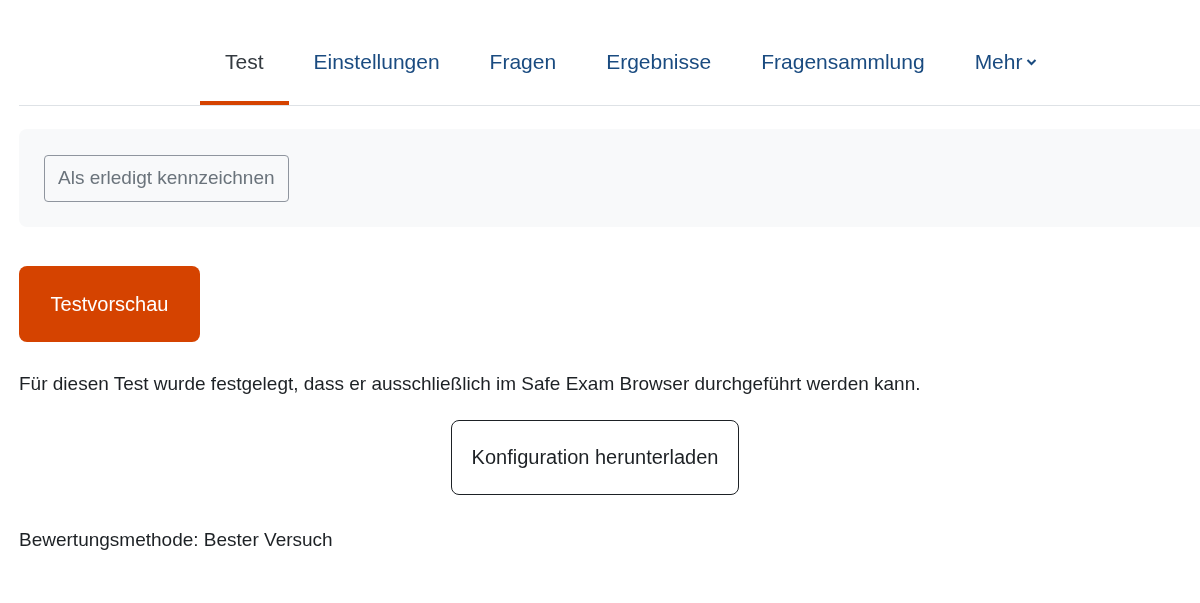 Image resolution: width=1200 pixels, height=603 pixels. I want to click on nav-tab: Ergebnisse, so click(659, 71).